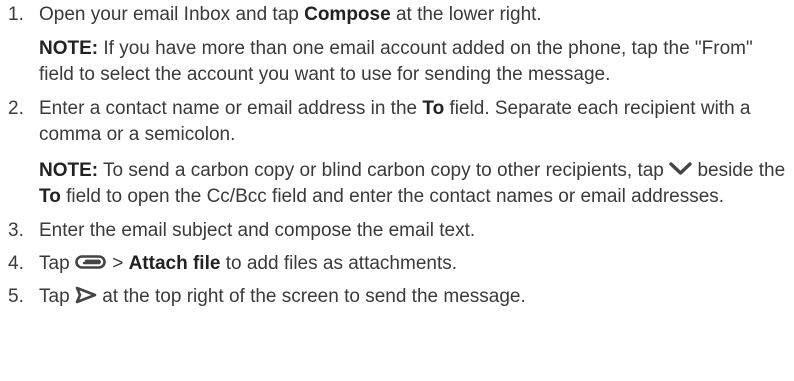 Image resolution: width=794 pixels, height=381 pixels. What do you see at coordinates (91, 262) in the screenshot?
I see `paperclip-icon` at bounding box center [91, 262].